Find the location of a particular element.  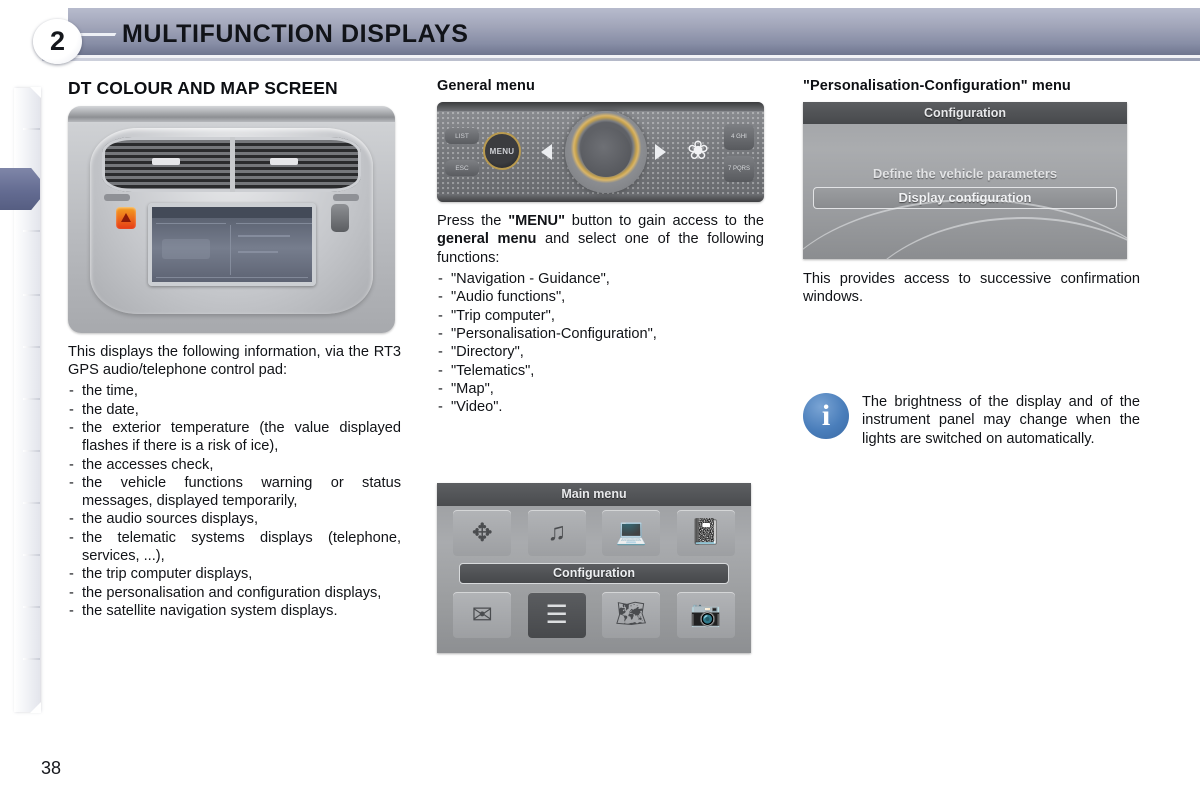

menu-button-label-bold: "MENU" is located at coordinates (536, 221).